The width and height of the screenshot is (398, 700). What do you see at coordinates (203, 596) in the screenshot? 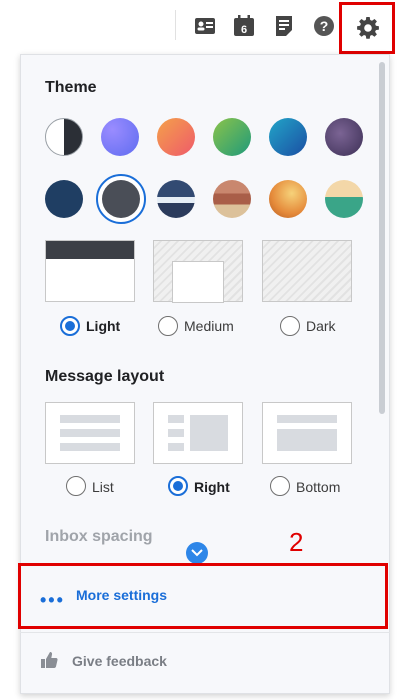
I see `more-settings-highlight-box` at bounding box center [203, 596].